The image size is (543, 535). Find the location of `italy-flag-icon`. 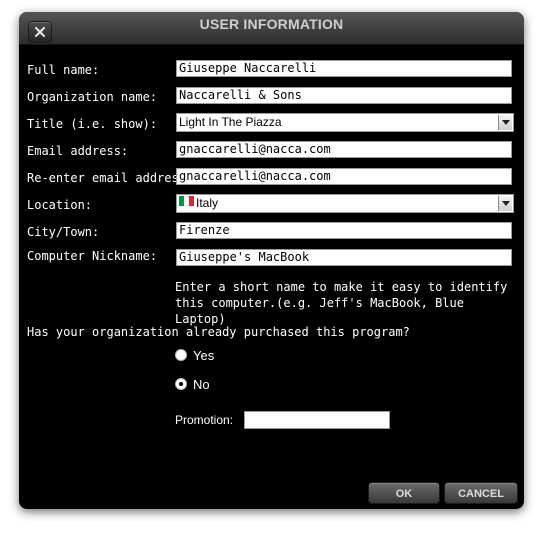

italy-flag-icon is located at coordinates (186, 201).